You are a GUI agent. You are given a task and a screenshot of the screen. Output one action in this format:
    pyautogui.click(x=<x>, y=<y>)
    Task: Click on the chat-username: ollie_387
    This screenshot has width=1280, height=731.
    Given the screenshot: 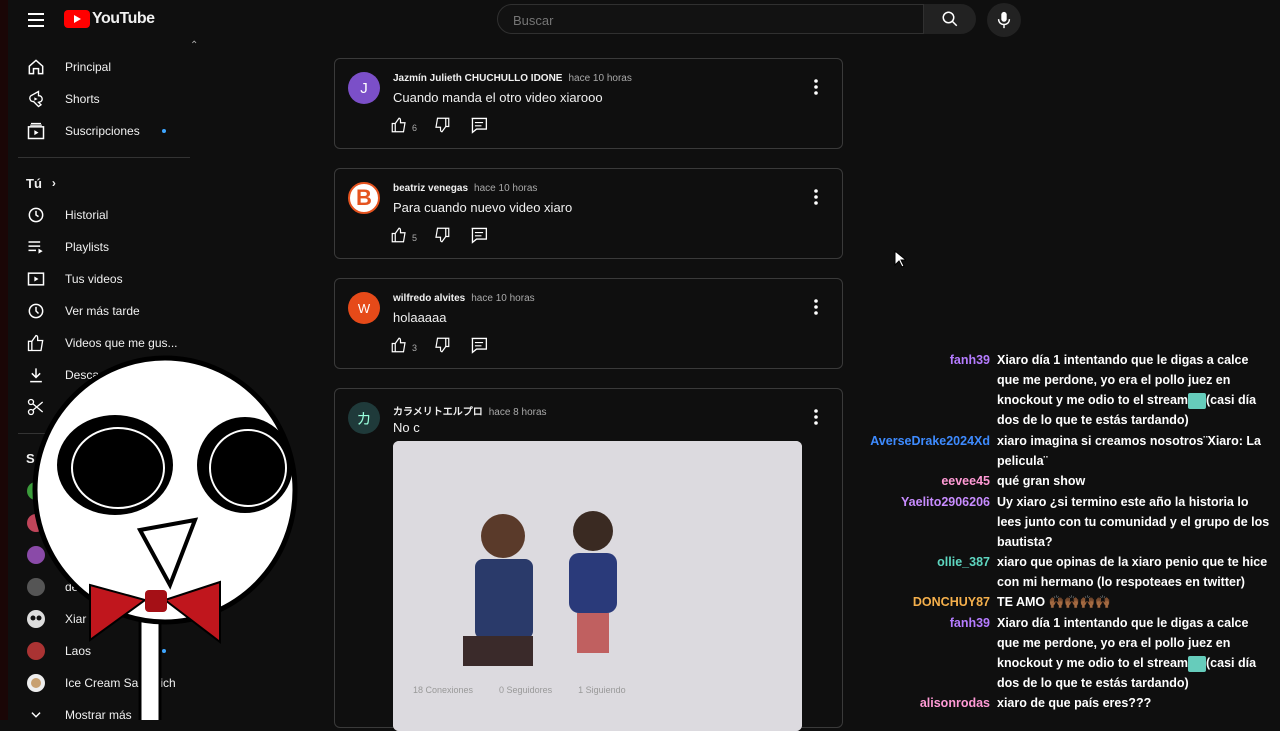 What is the action you would take?
    pyautogui.click(x=963, y=562)
    